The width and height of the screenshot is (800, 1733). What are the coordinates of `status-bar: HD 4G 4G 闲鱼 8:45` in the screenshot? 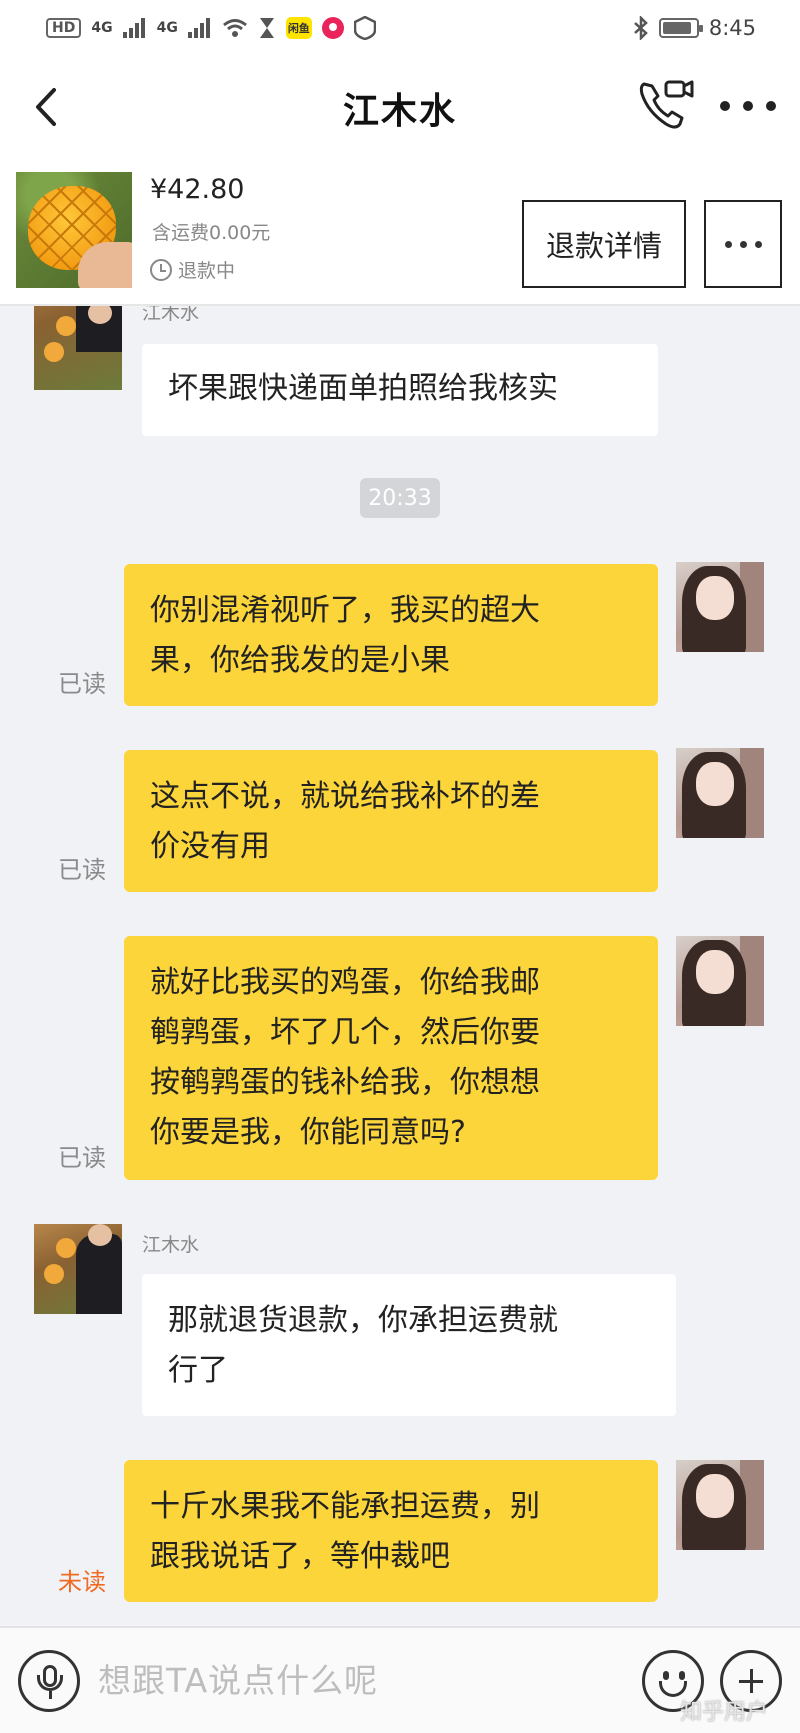 It's located at (400, 28).